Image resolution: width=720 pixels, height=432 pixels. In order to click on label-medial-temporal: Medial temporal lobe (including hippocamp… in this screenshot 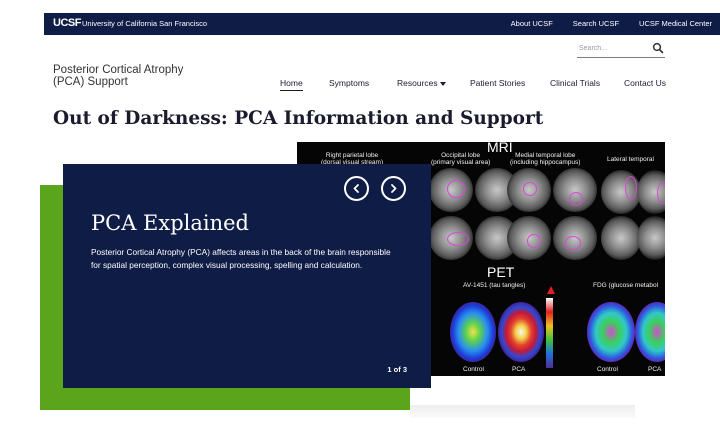, I will do `click(545, 159)`.